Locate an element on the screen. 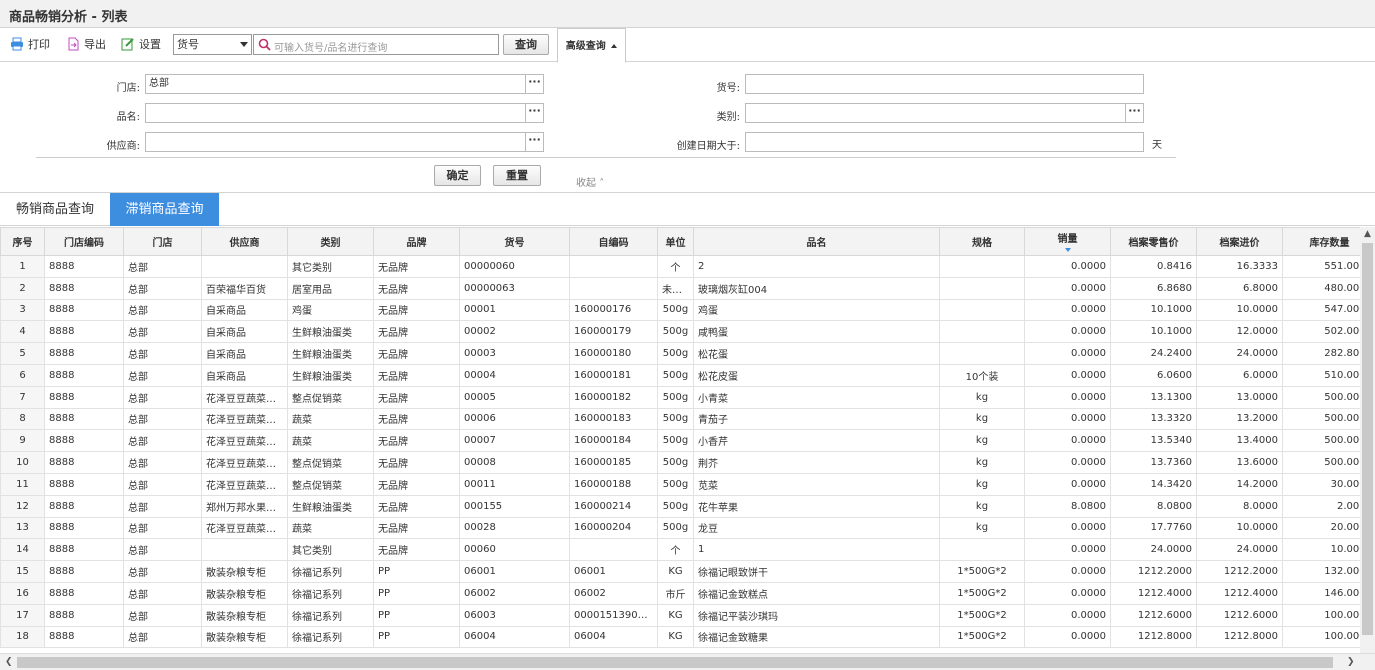 The width and height of the screenshot is (1375, 670). settings-label: 设置 is located at coordinates (150, 44).